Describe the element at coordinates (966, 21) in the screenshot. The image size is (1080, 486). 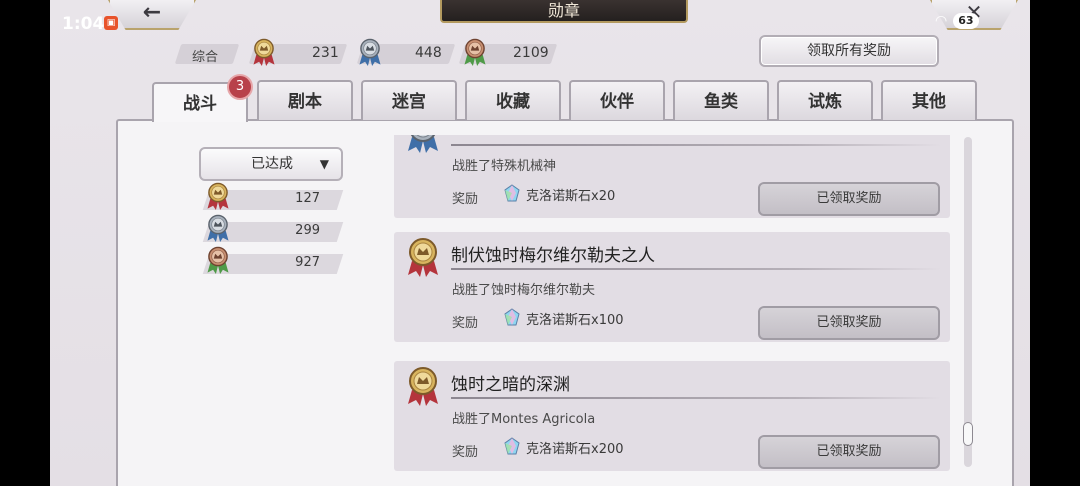
I see `battery-indicator: 63` at that location.